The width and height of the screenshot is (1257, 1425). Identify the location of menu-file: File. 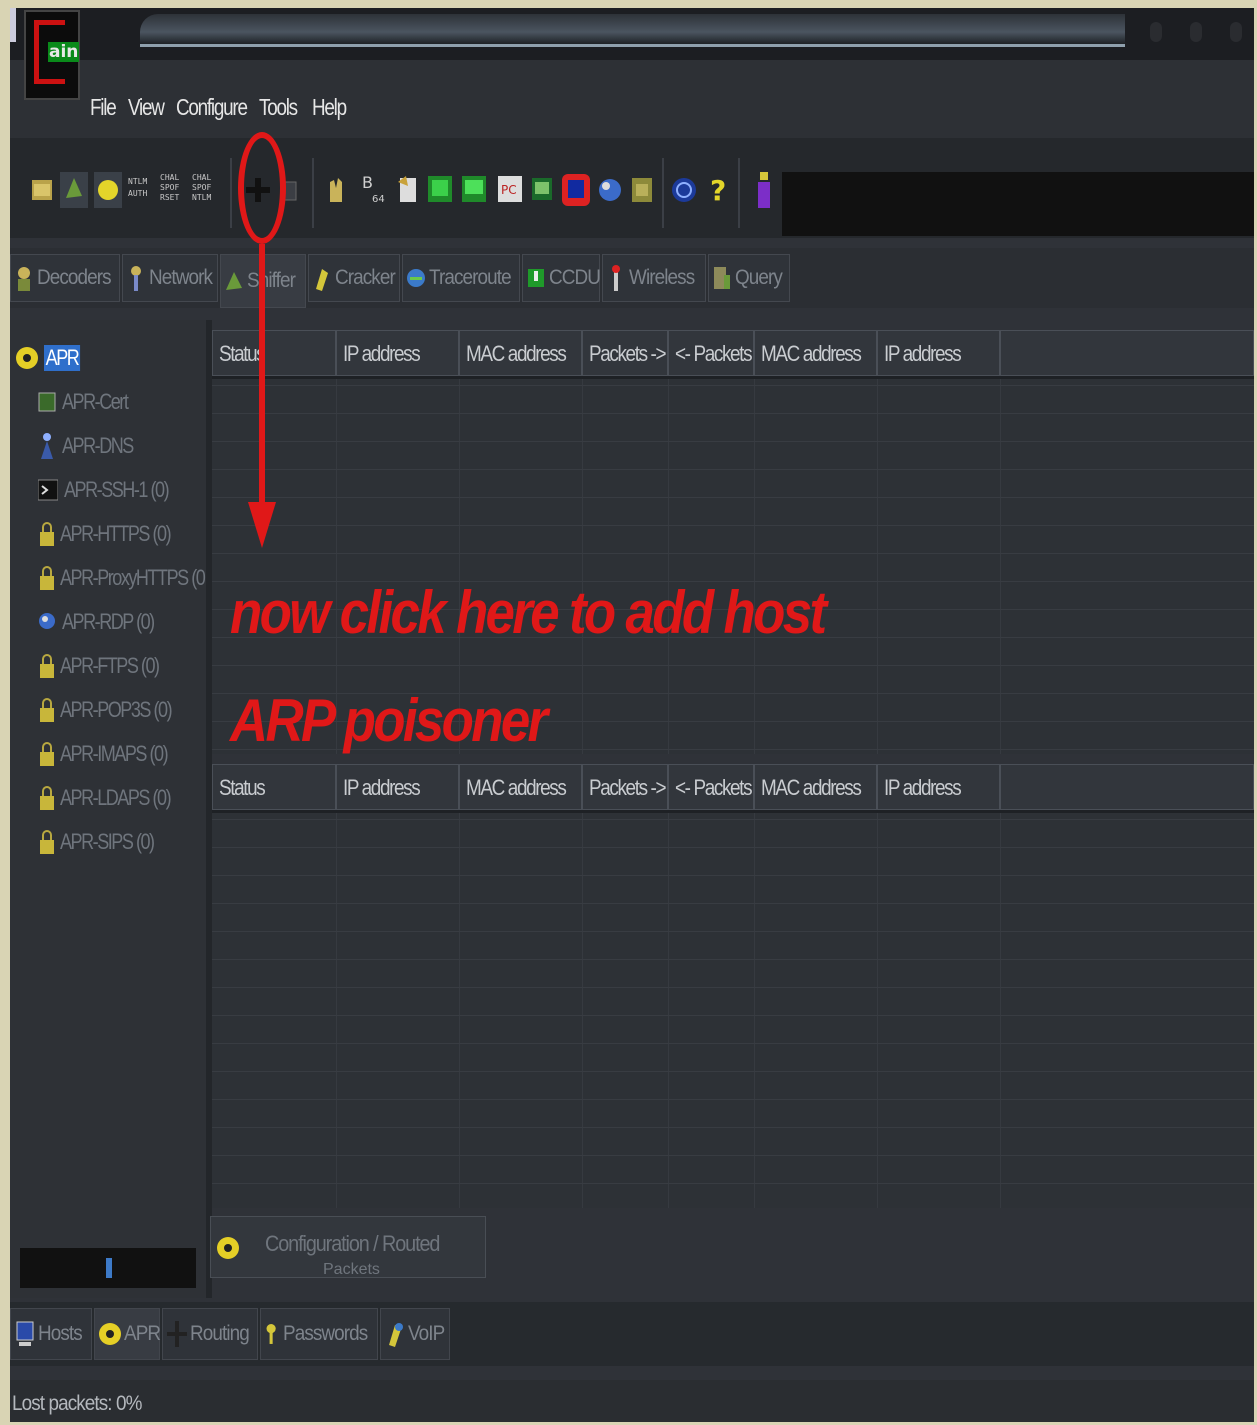
(103, 107).